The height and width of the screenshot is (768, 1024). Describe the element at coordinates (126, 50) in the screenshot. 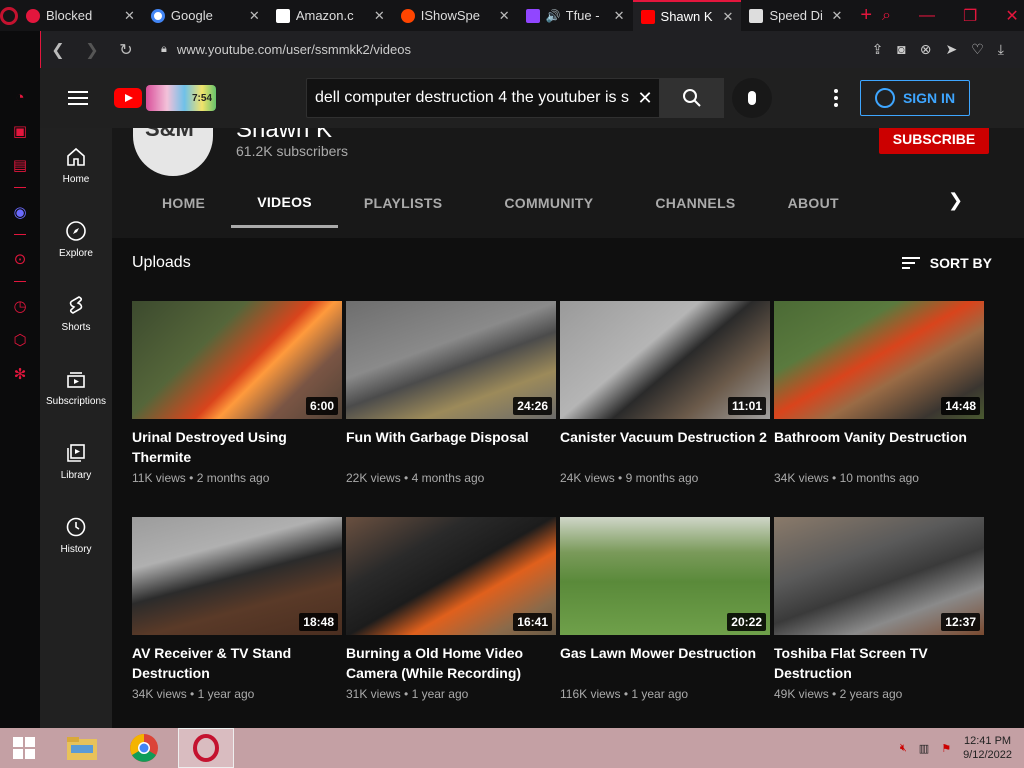

I see `reload-icon: ↻` at that location.